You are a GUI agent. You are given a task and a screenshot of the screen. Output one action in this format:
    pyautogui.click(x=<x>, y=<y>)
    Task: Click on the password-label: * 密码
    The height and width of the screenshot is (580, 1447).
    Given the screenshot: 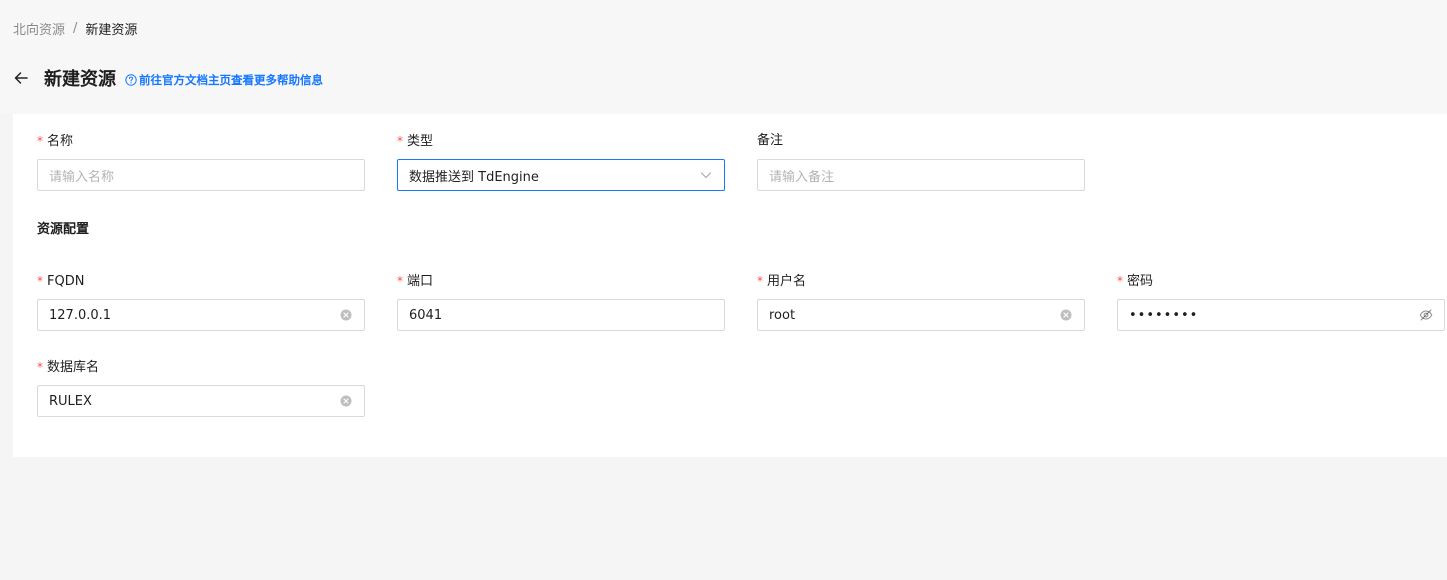 What is the action you would take?
    pyautogui.click(x=1135, y=281)
    